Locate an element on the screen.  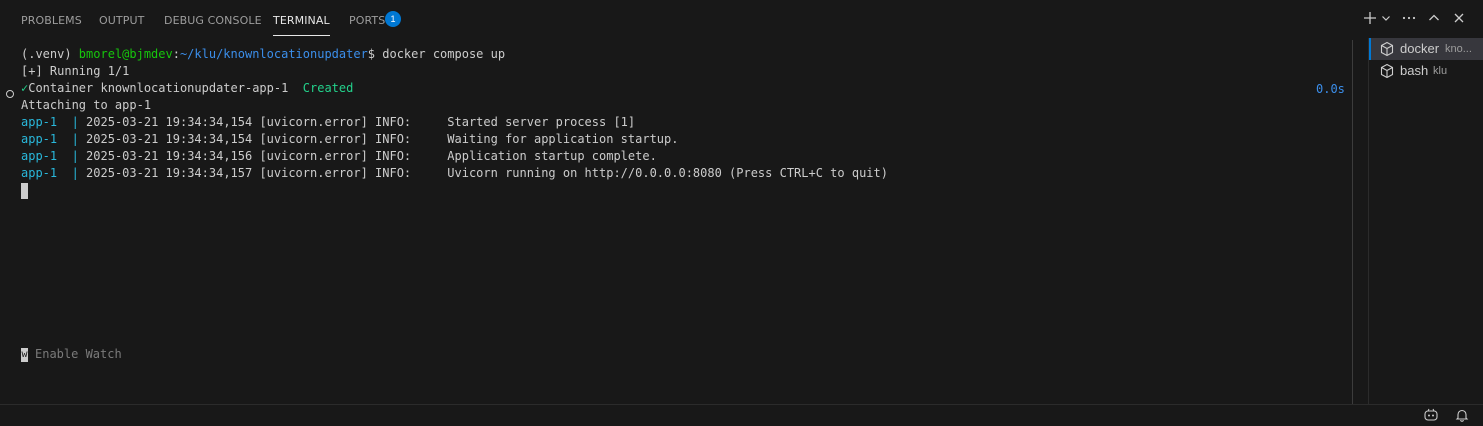
status-bar is located at coordinates (741, 413).